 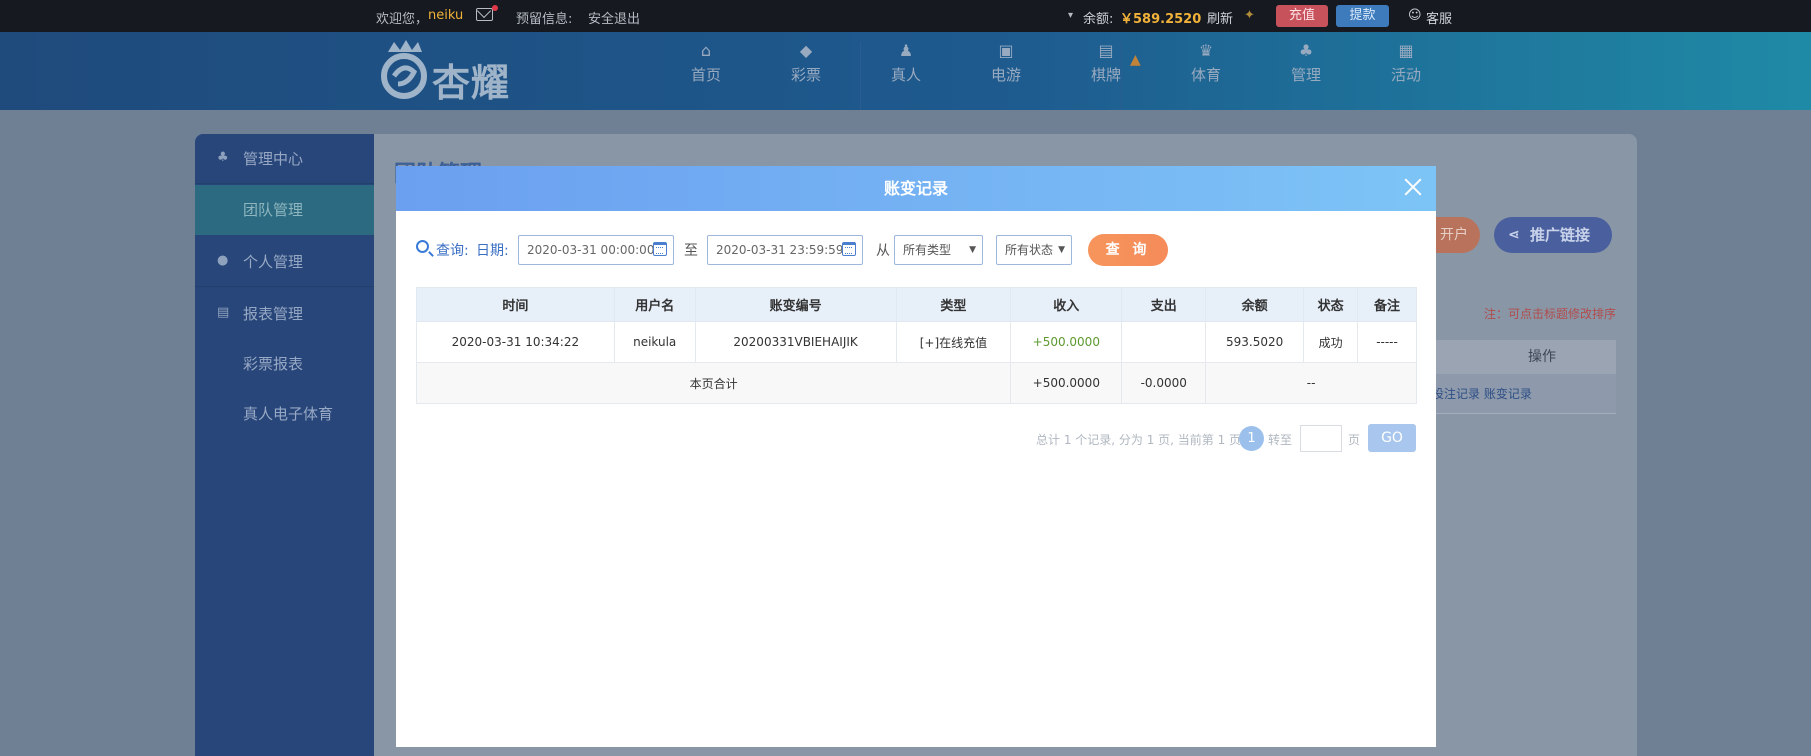 What do you see at coordinates (1061, 250) in the screenshot?
I see `caret-down-icon: ▼` at bounding box center [1061, 250].